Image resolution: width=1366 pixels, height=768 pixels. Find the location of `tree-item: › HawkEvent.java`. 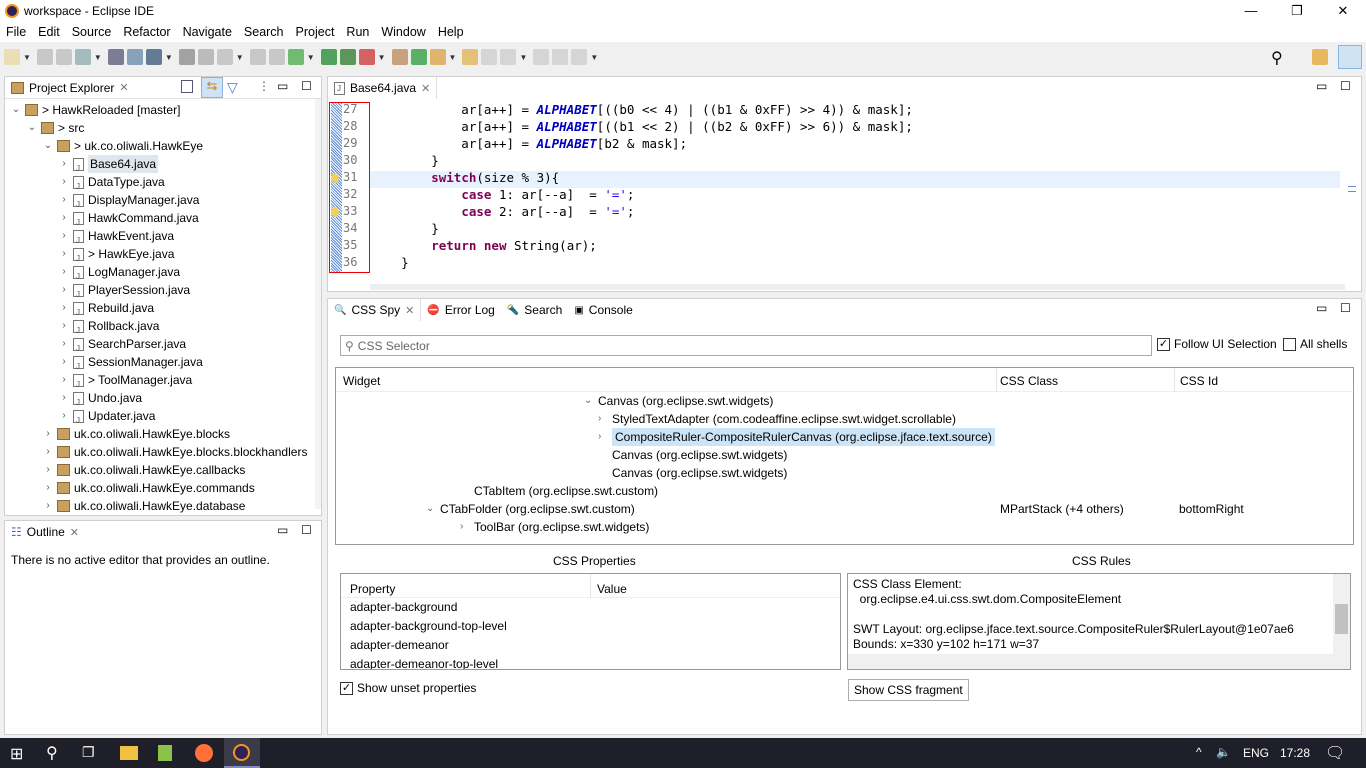

tree-item: › HawkEvent.java is located at coordinates (116, 238).